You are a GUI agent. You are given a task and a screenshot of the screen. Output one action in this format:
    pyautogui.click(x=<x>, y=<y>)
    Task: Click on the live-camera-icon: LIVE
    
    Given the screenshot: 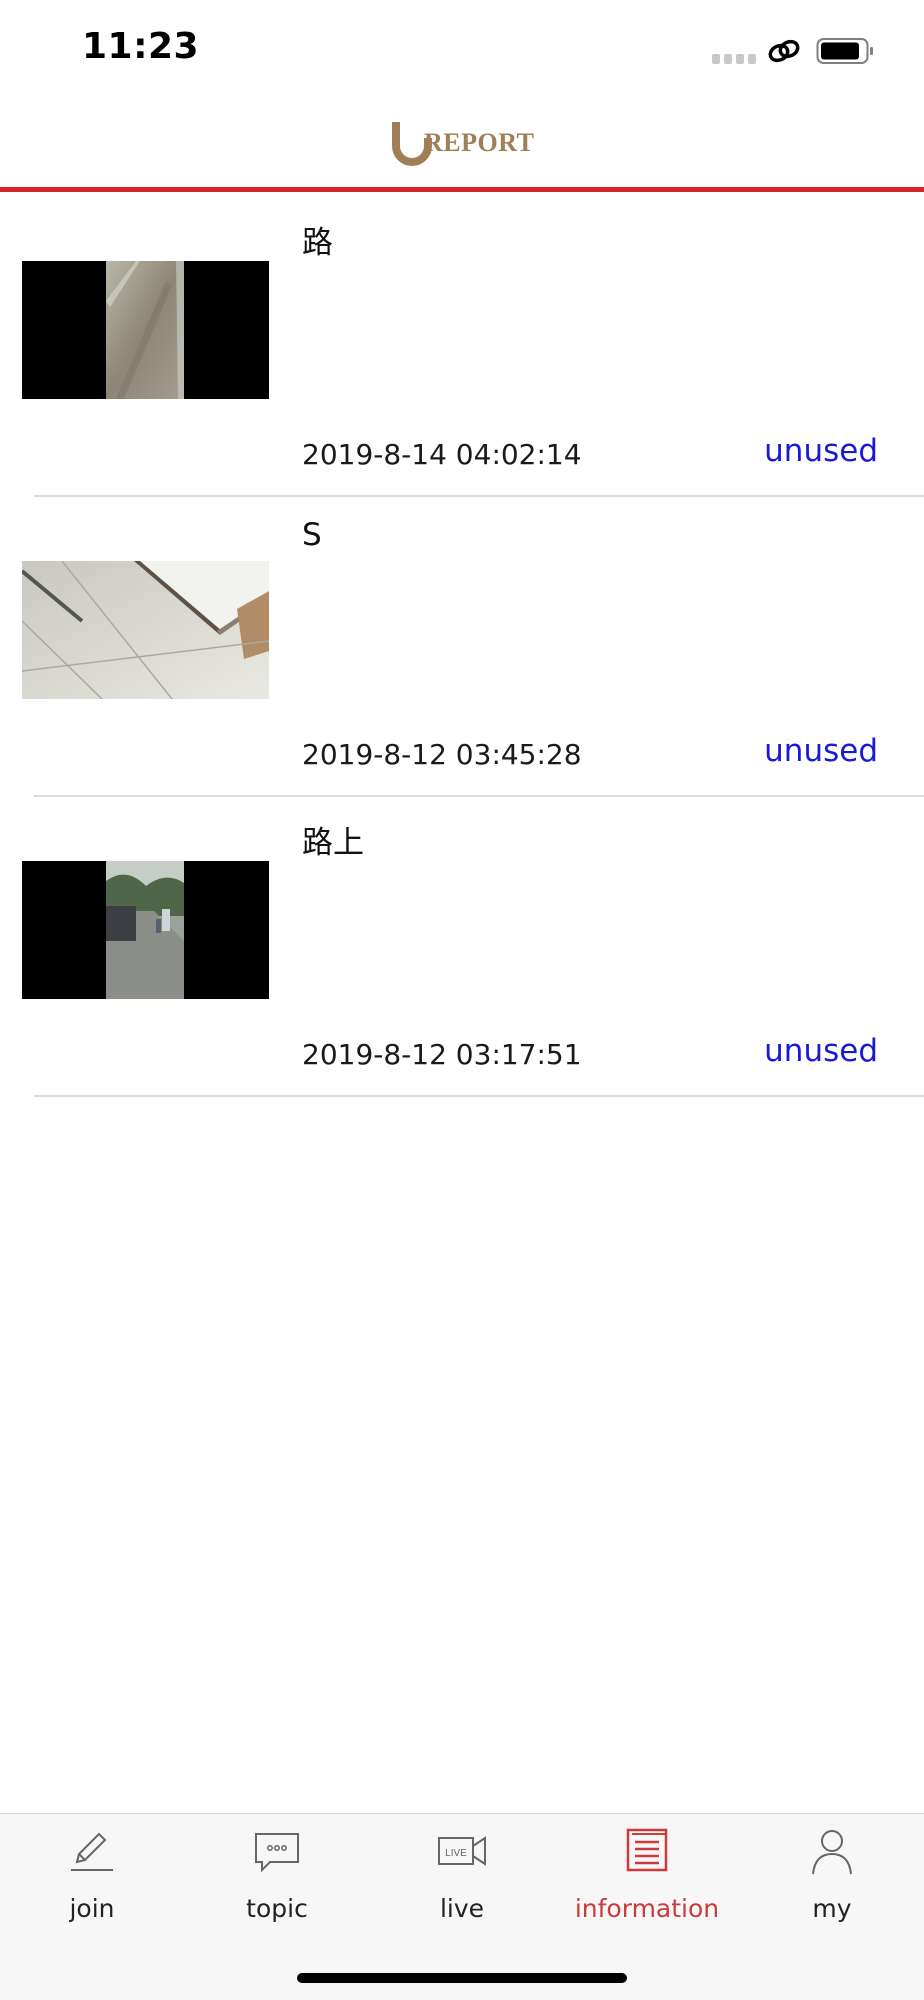 What is the action you would take?
    pyautogui.click(x=462, y=1851)
    